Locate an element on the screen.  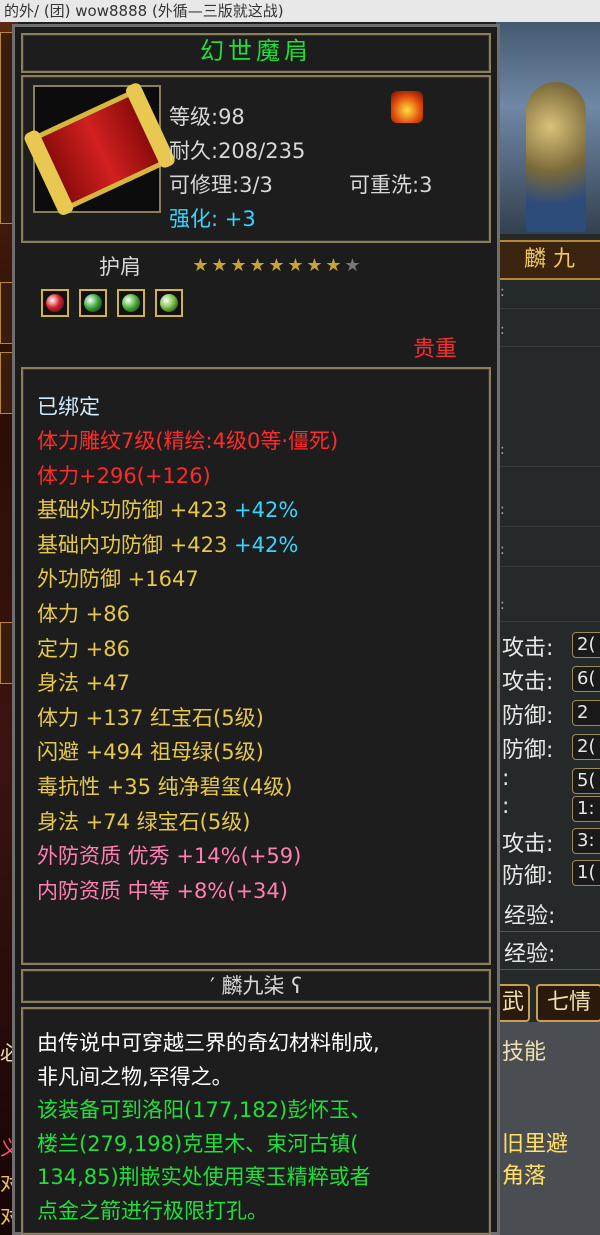
character-portrait is located at coordinates (548, 128).